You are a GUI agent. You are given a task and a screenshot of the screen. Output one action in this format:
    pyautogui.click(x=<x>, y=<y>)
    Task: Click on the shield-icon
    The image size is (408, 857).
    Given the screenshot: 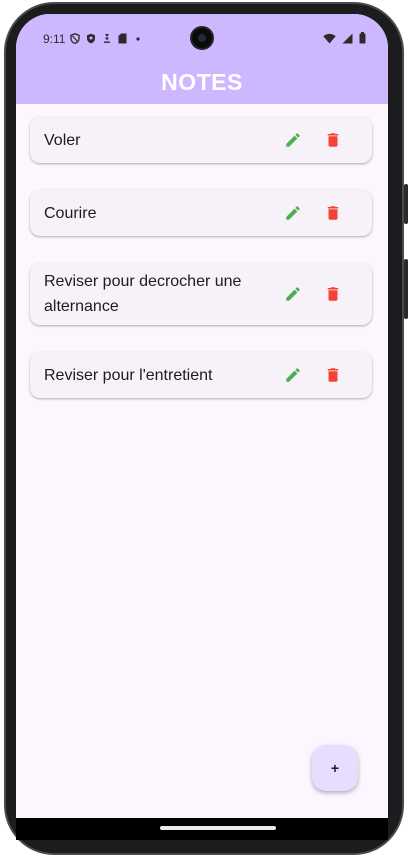 What is the action you would take?
    pyautogui.click(x=91, y=40)
    